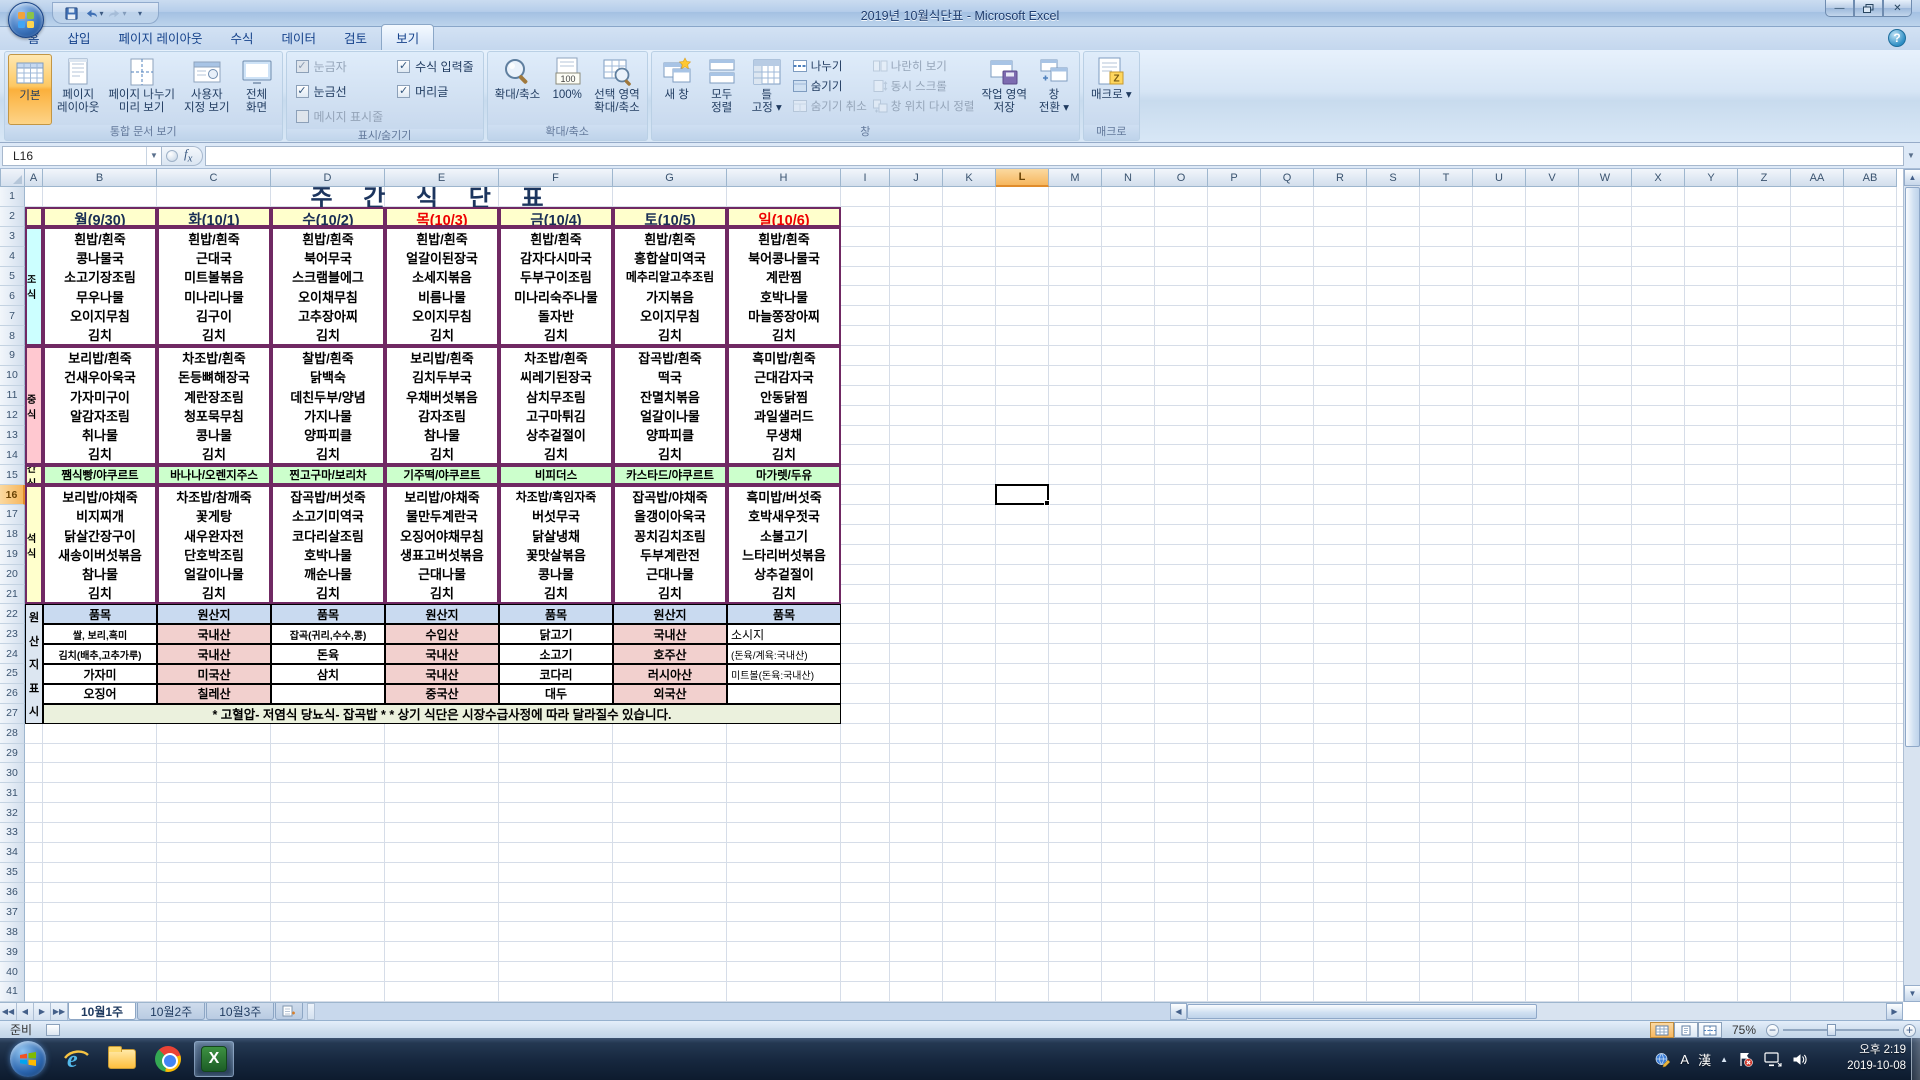 This screenshot has height=1080, width=1920. What do you see at coordinates (670, 406) in the screenshot?
I see `menu-day-cell: 잡곡밥/흰죽 떡국 잔멸치볶음 얼갈이나물 양파피클 김치` at bounding box center [670, 406].